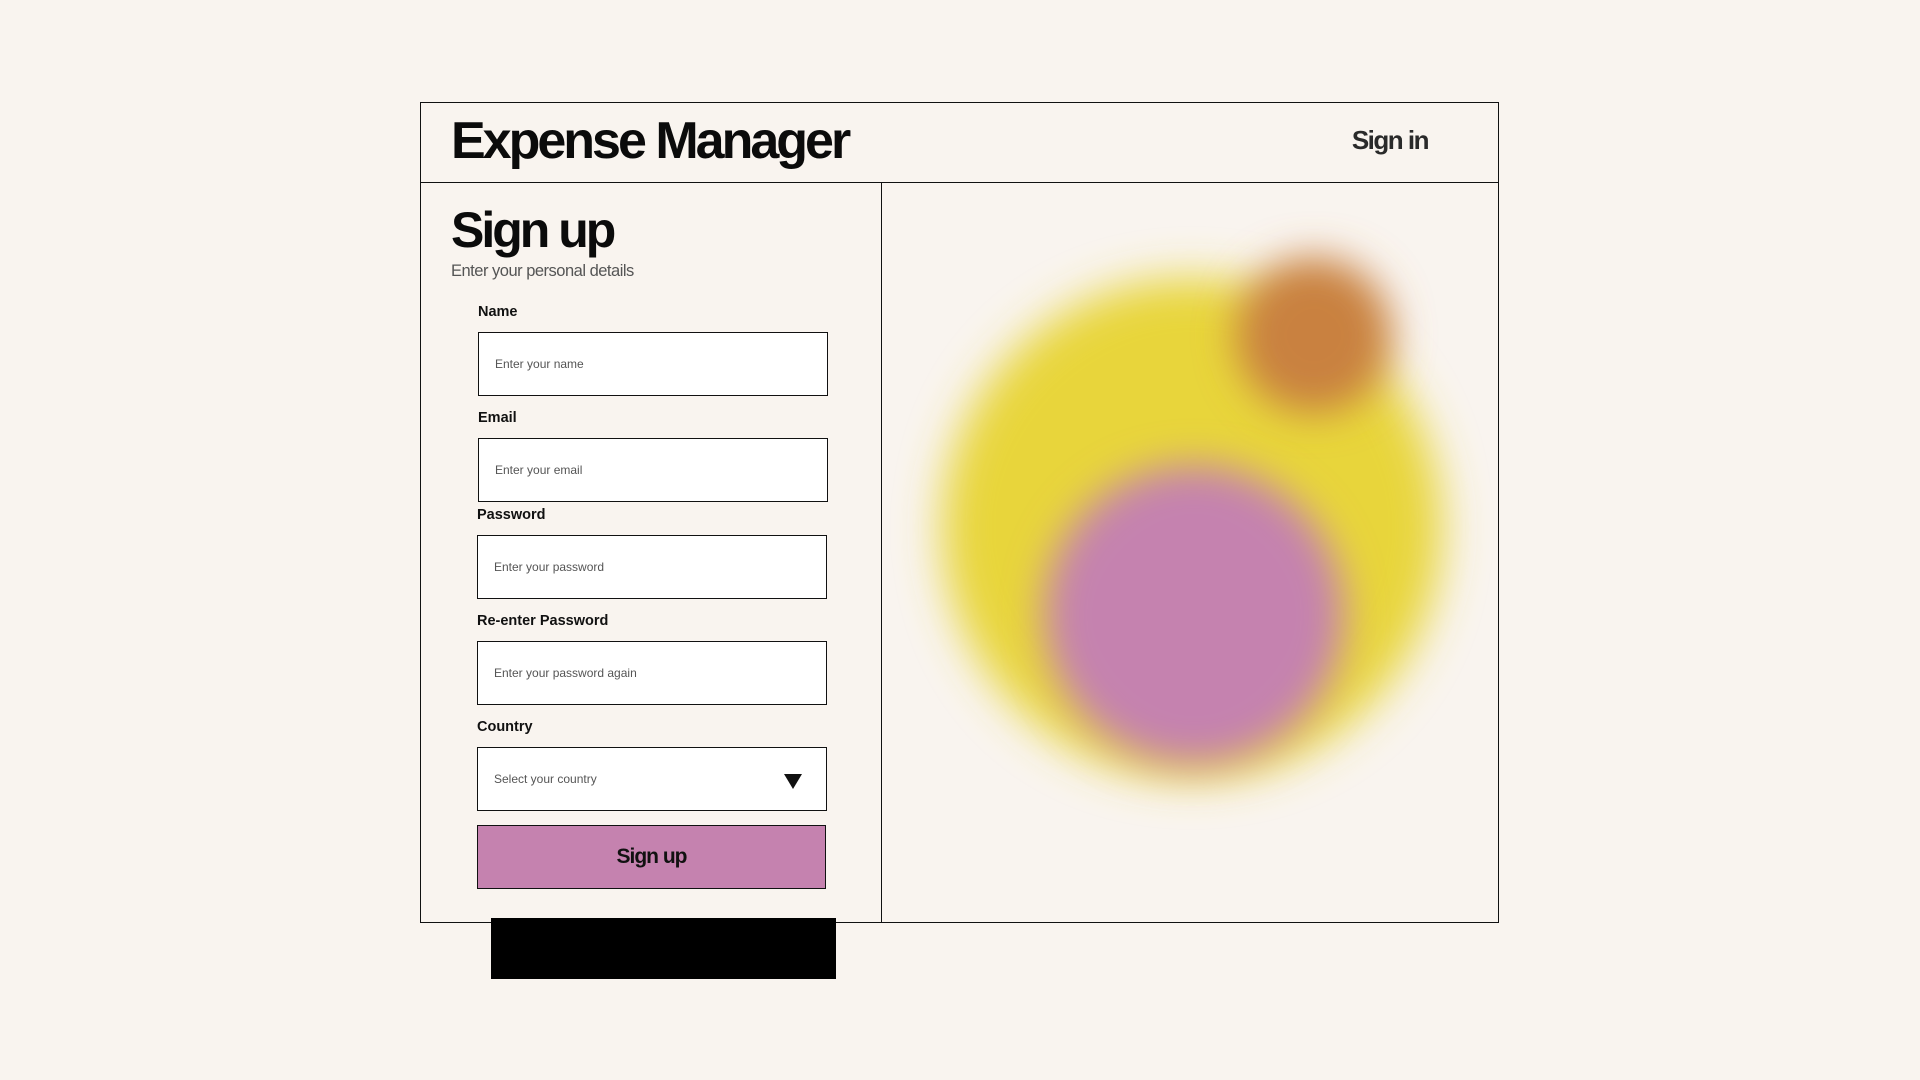 Image resolution: width=1920 pixels, height=1080 pixels. I want to click on password-label: Password, so click(511, 515).